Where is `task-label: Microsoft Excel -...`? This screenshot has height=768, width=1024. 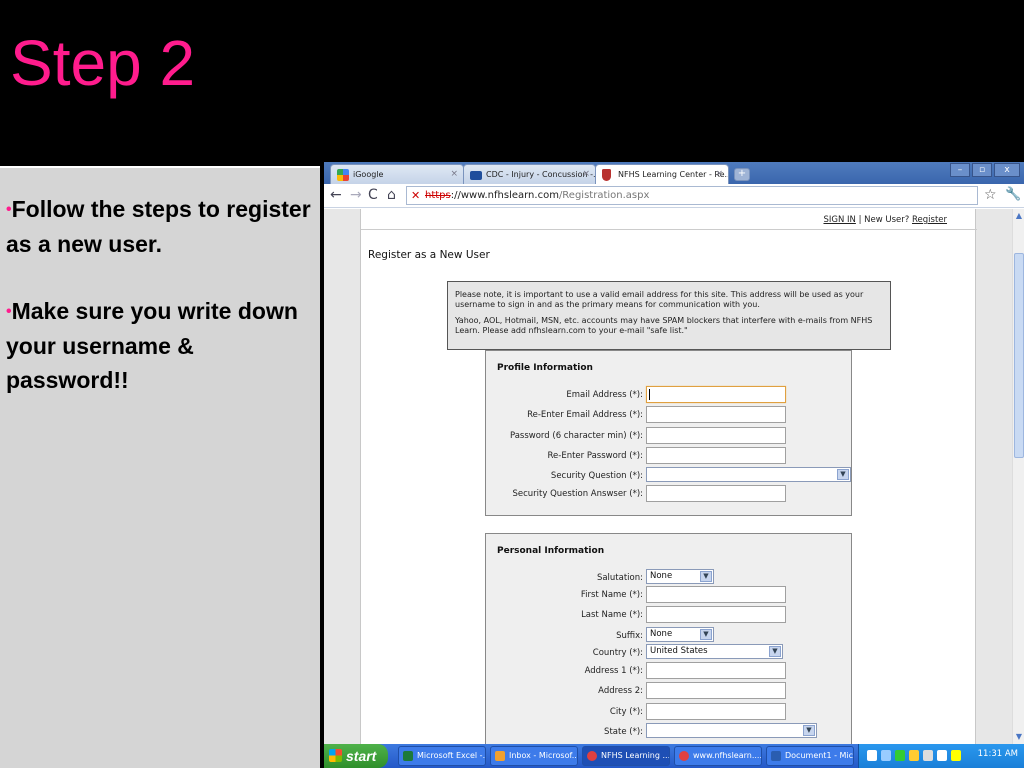 task-label: Microsoft Excel -... is located at coordinates (451, 755).